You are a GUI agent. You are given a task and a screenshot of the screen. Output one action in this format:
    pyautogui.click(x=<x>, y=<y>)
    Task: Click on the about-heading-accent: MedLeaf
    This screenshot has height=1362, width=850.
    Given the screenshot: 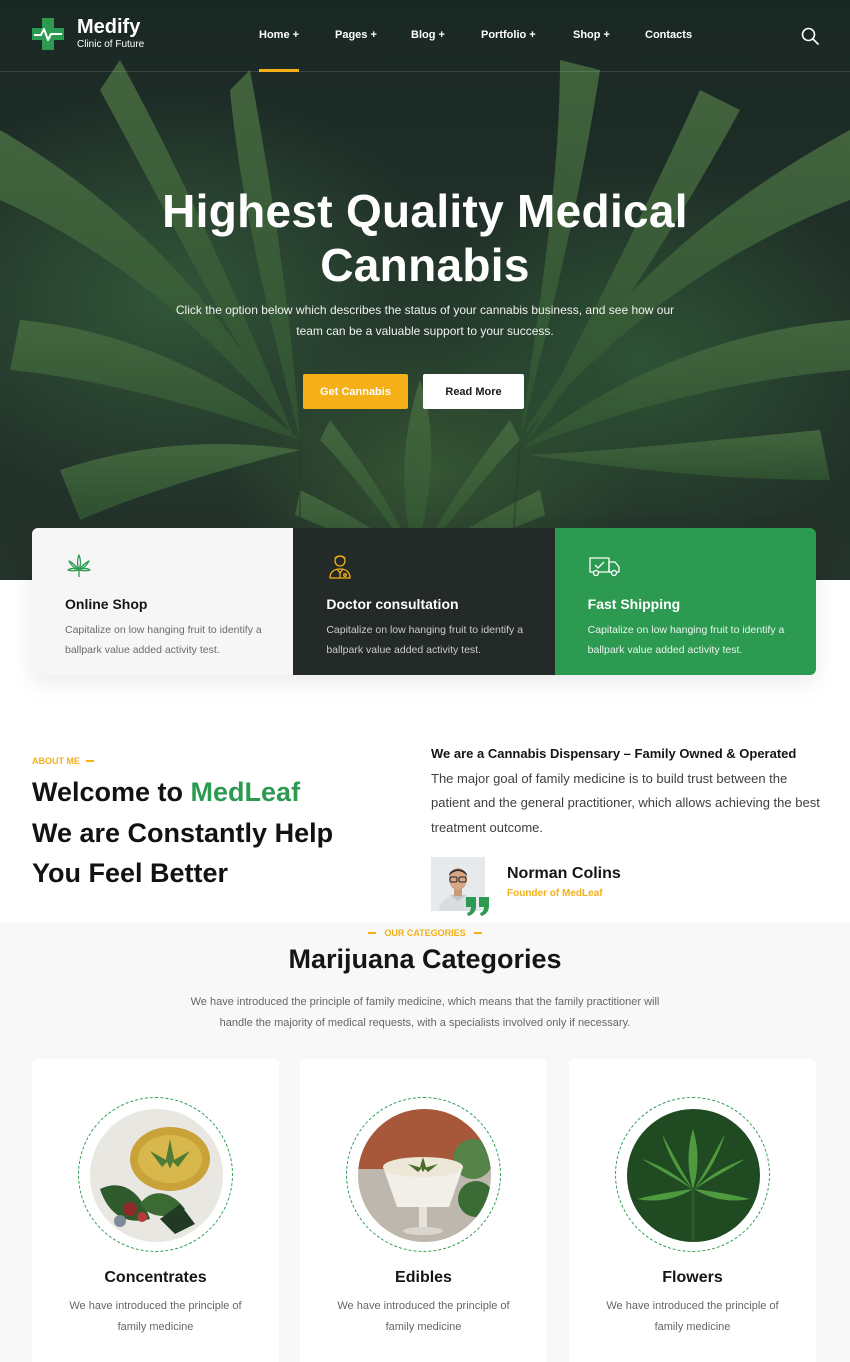 What is the action you would take?
    pyautogui.click(x=245, y=792)
    